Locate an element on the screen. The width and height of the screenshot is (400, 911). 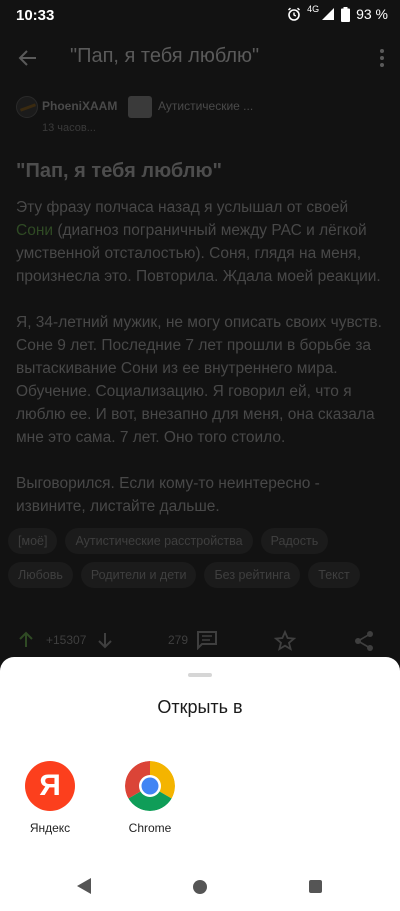
battery-percent: 93 % is located at coordinates (372, 14).